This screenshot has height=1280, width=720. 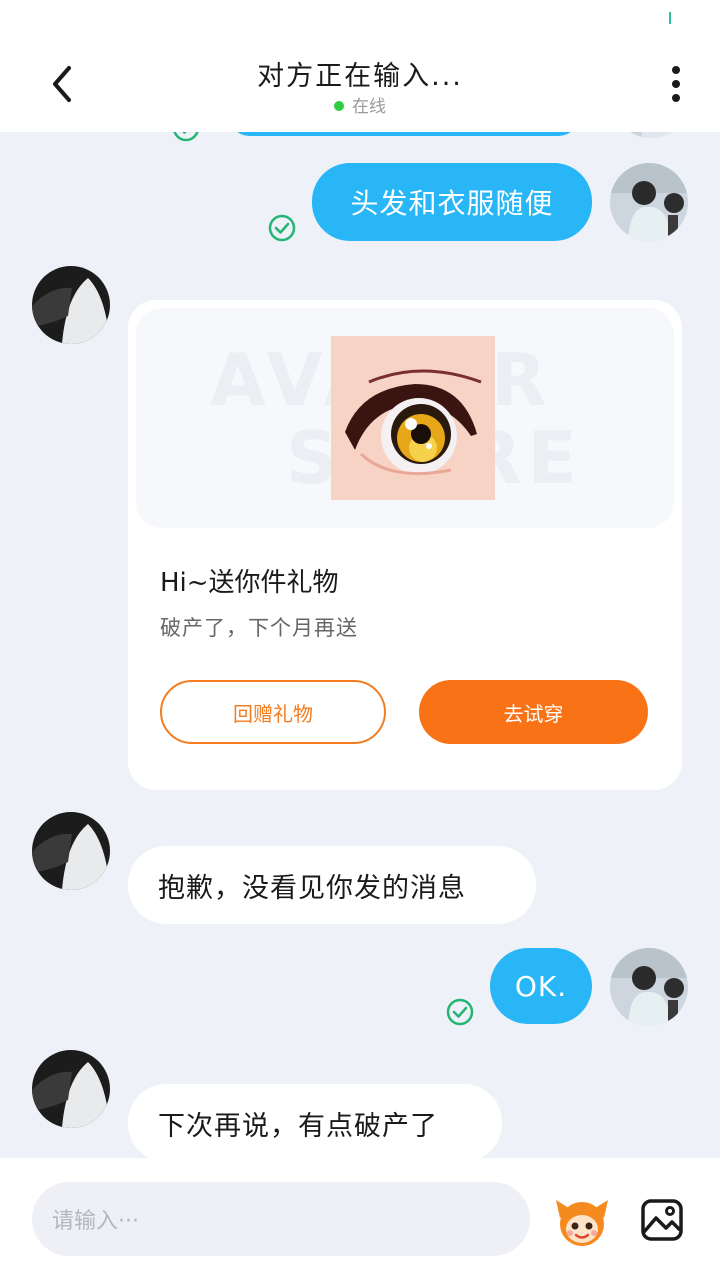 I want to click on image-icon, so click(x=662, y=1220).